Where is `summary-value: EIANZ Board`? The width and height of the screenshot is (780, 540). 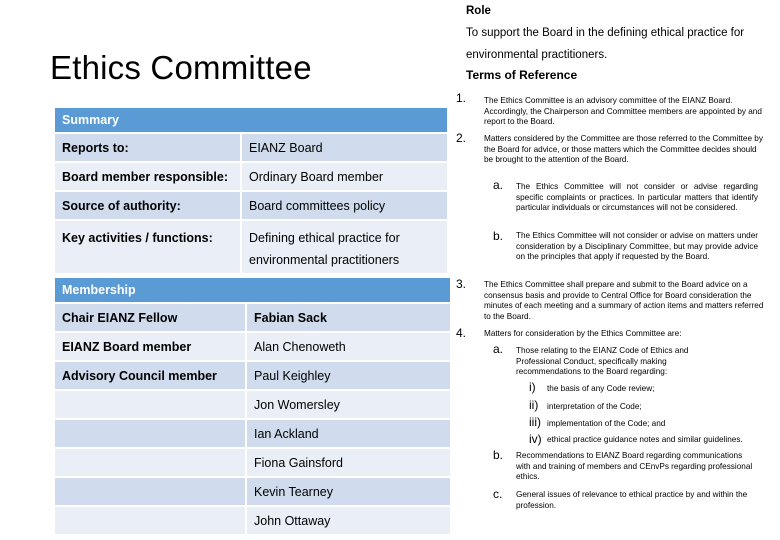 summary-value: EIANZ Board is located at coordinates (344, 147).